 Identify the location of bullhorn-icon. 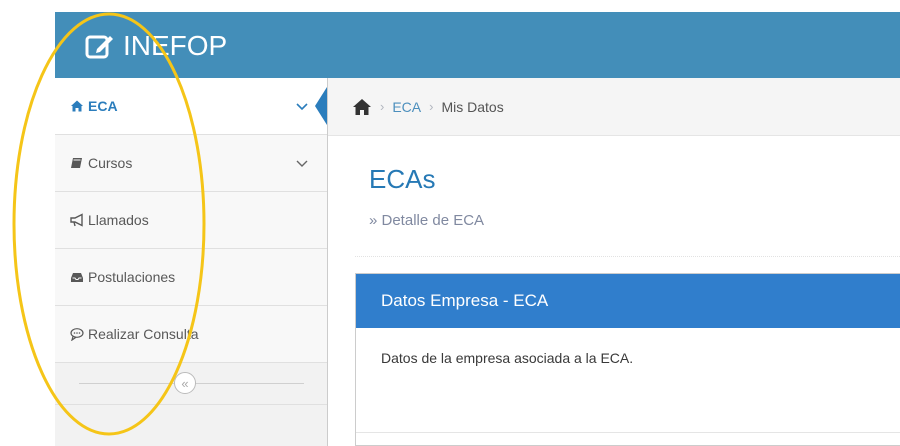
(76, 220).